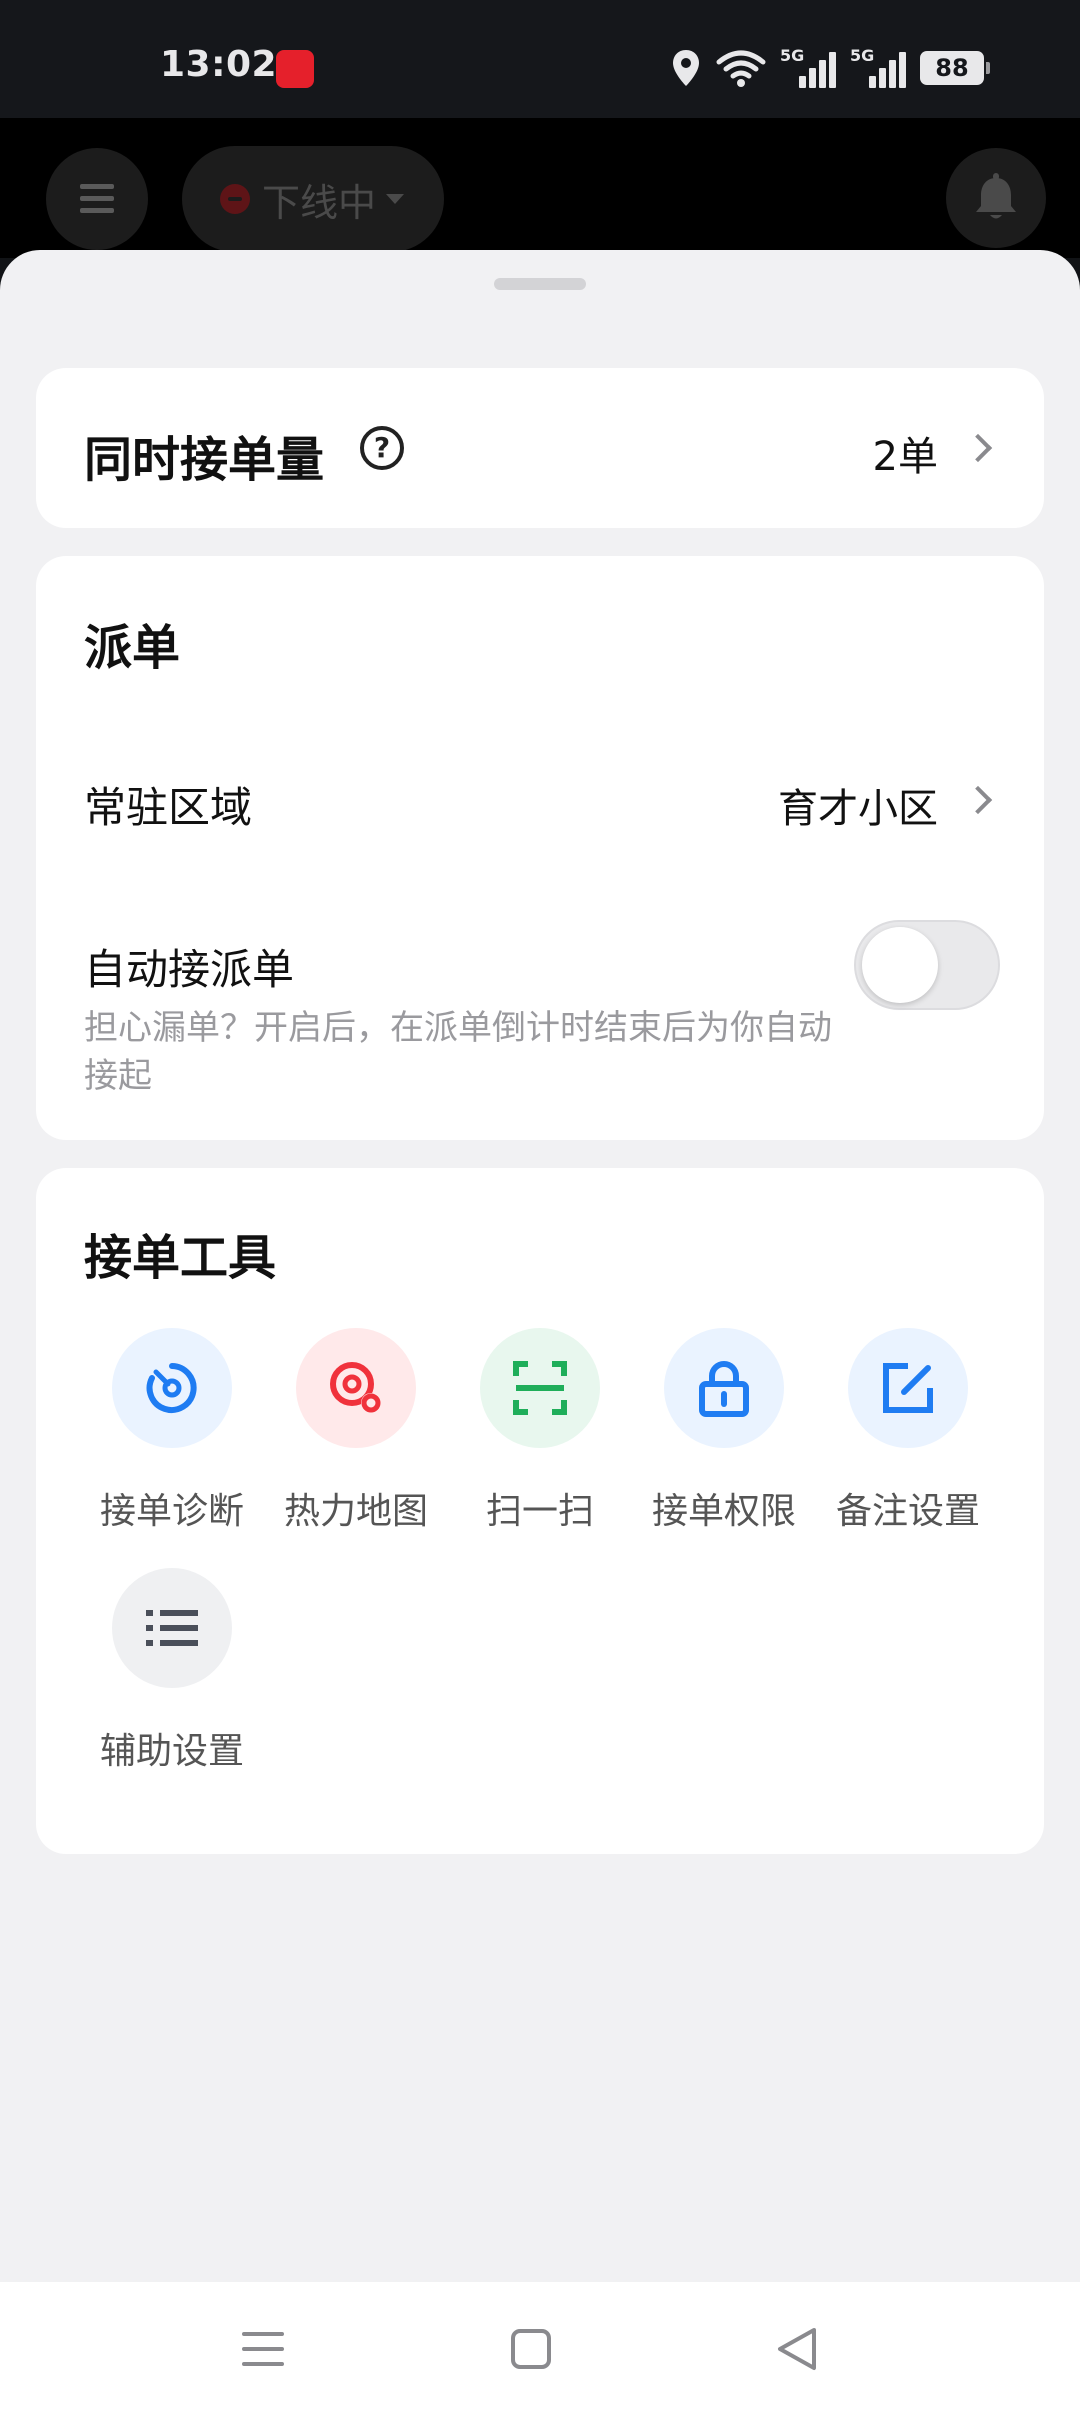 The width and height of the screenshot is (1080, 2412). What do you see at coordinates (180, 1258) in the screenshot?
I see `order-tools-title: 接单工具` at bounding box center [180, 1258].